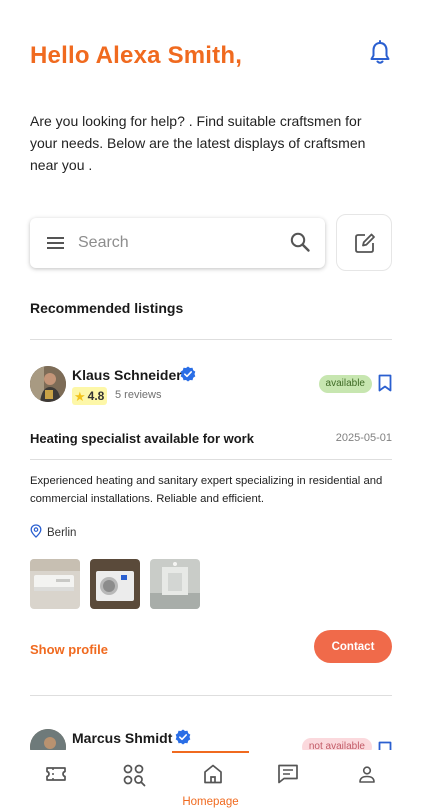 Image resolution: width=424 pixels, height=812 pixels. What do you see at coordinates (127, 375) in the screenshot?
I see `craftsman-name: Klaus Schneider` at bounding box center [127, 375].